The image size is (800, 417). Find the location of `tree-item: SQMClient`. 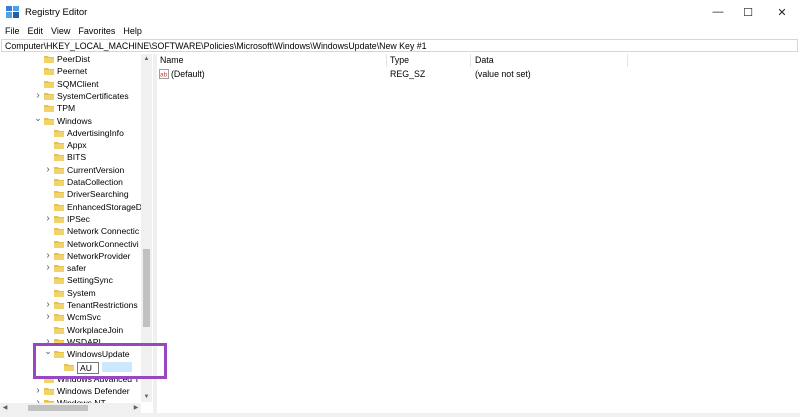

tree-item: SQMClient is located at coordinates (76, 84).